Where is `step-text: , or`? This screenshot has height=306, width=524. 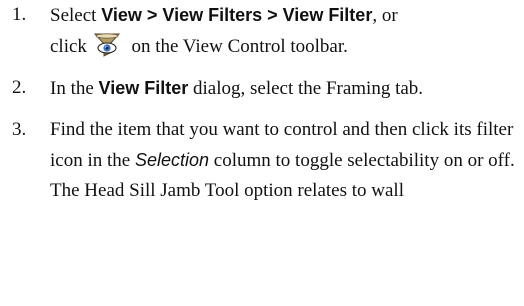 step-text: , or is located at coordinates (385, 15).